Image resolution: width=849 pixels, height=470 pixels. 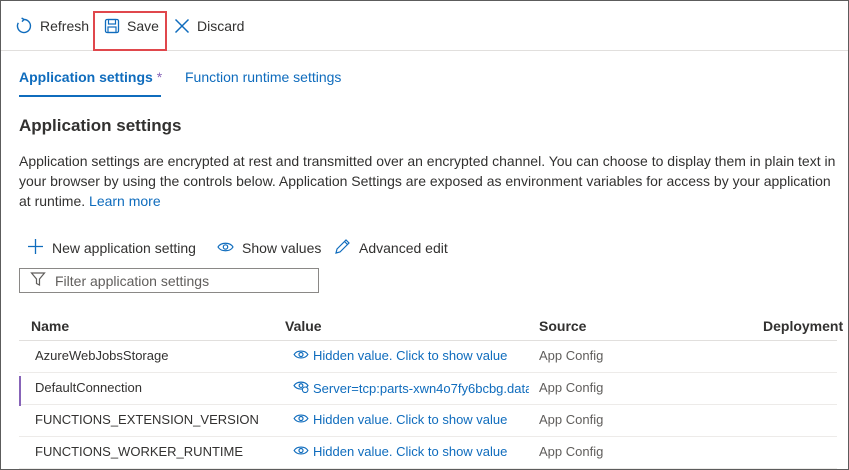 I want to click on advanced-edit-button: Advanced edit, so click(x=391, y=248).